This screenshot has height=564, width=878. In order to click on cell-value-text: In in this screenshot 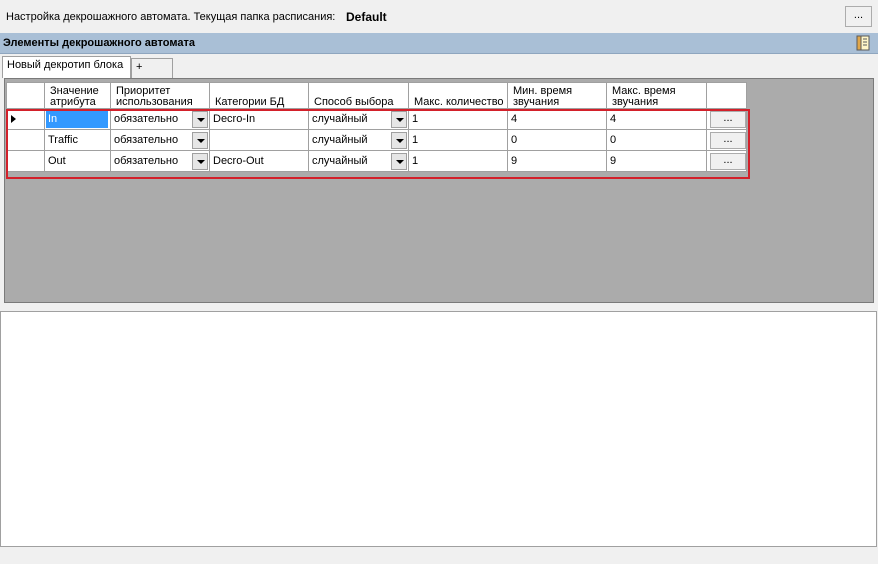, I will do `click(77, 119)`.